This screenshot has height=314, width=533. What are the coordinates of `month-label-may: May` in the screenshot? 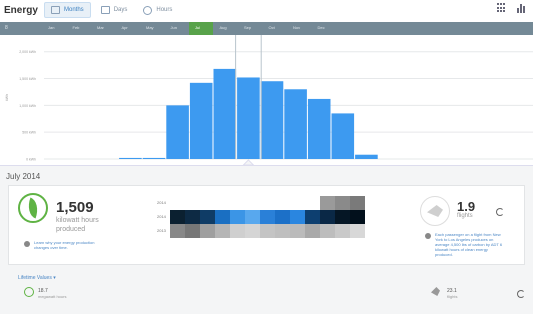 It's located at (150, 27).